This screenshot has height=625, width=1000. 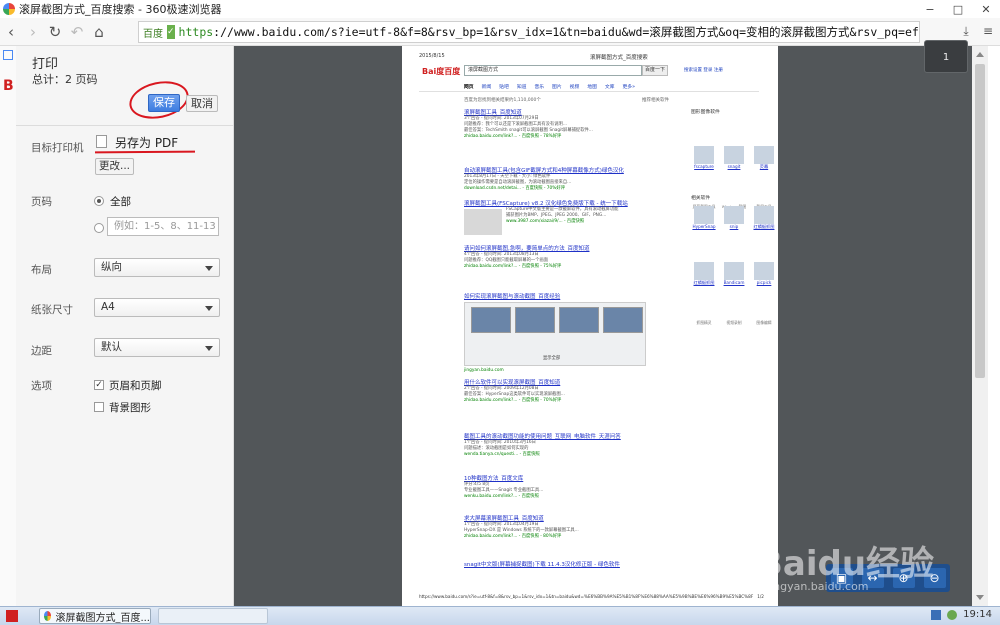 What do you see at coordinates (469, 87) in the screenshot?
I see `preview-tab: 网页` at bounding box center [469, 87].